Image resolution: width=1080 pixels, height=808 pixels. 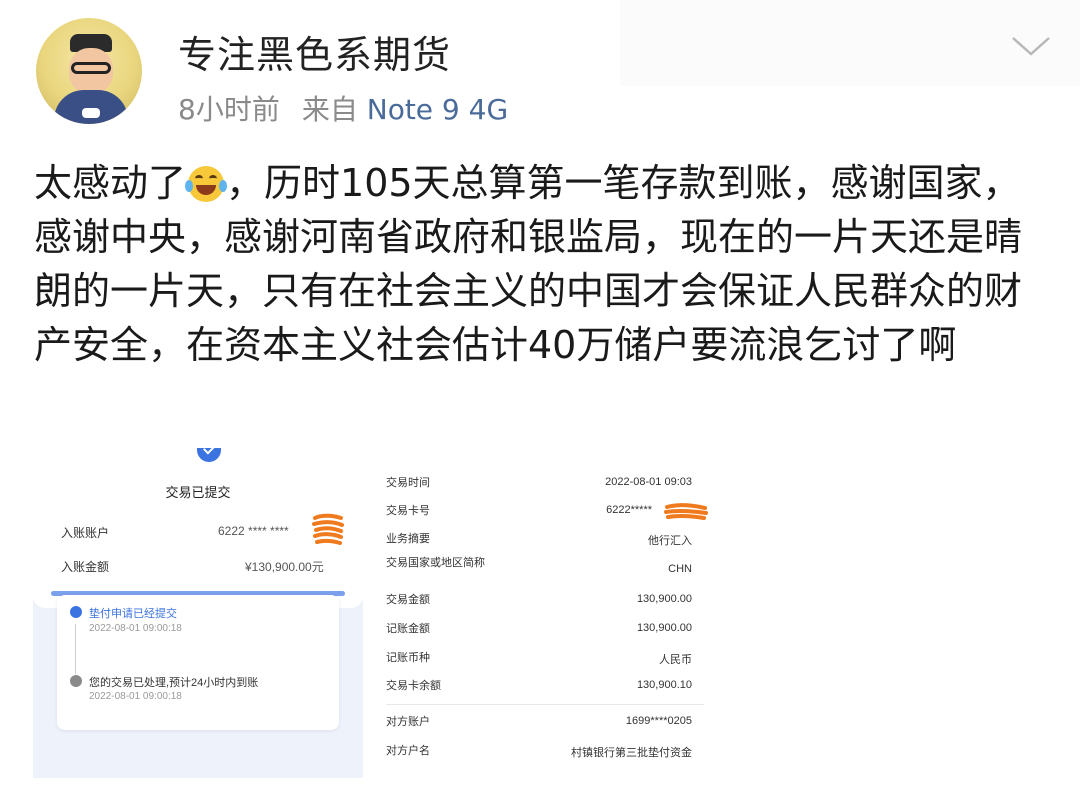 I want to click on account-label: 入账账户, so click(x=85, y=533).